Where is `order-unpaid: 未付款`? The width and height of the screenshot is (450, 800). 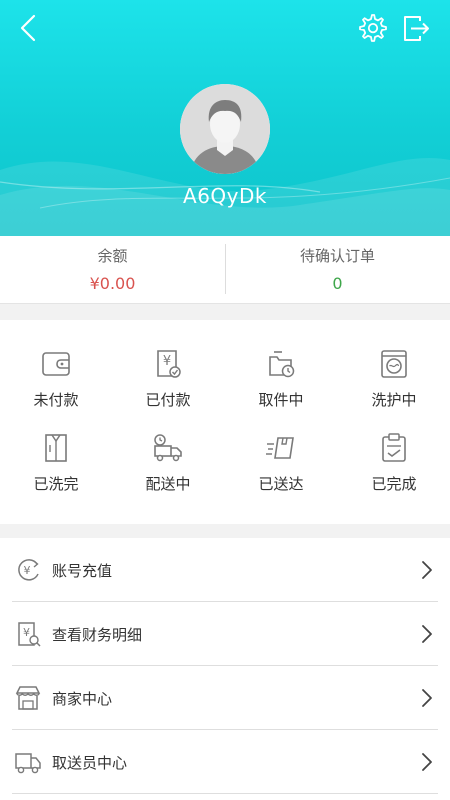
order-unpaid: 未付款 is located at coordinates (56, 379).